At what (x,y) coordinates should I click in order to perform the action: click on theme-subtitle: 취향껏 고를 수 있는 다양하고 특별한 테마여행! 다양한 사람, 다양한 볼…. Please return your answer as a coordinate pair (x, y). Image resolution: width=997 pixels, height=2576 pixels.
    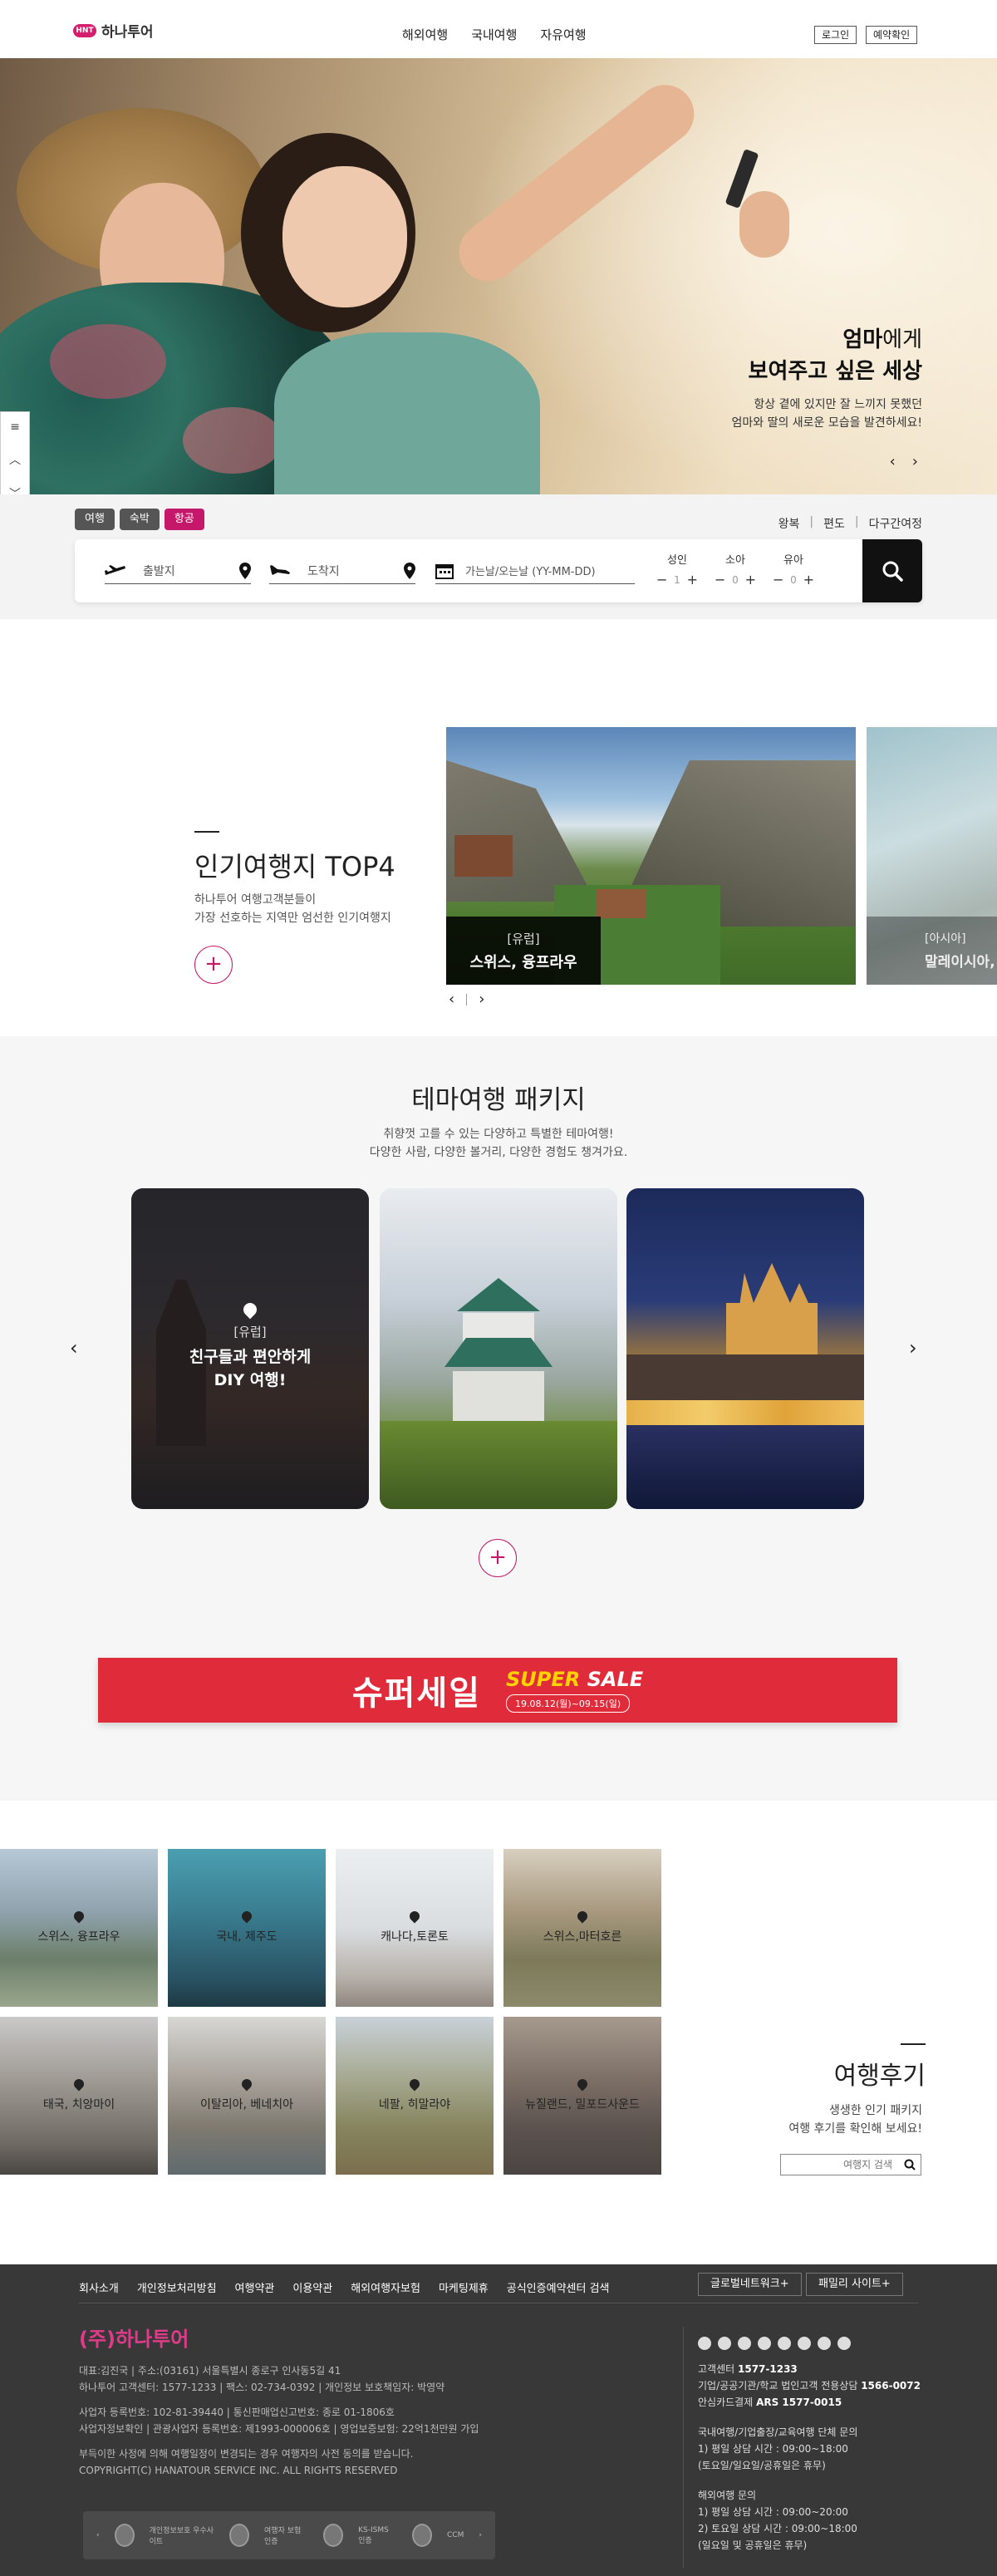
    Looking at the image, I should click on (498, 1143).